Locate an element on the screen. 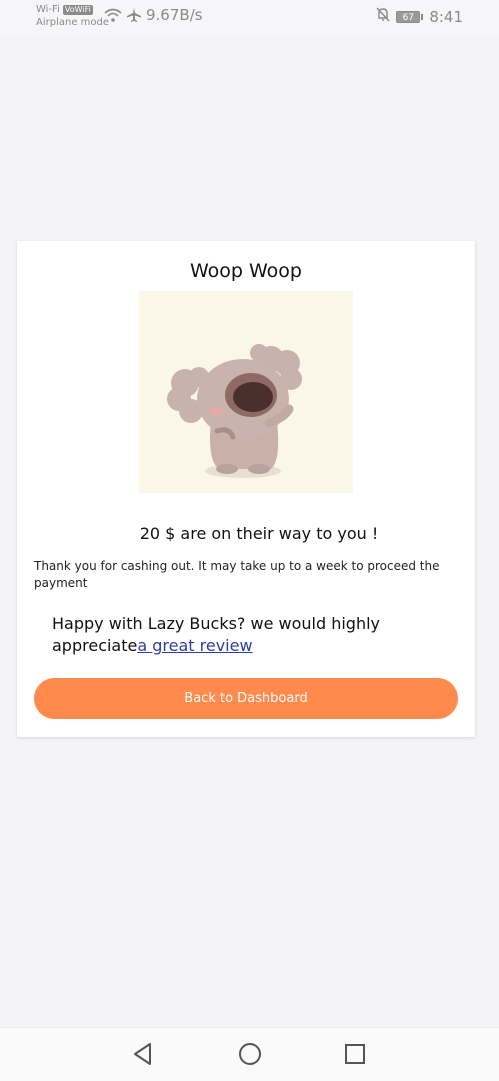 This screenshot has height=1081, width=499. back-triangle-icon is located at coordinates (143, 1054).